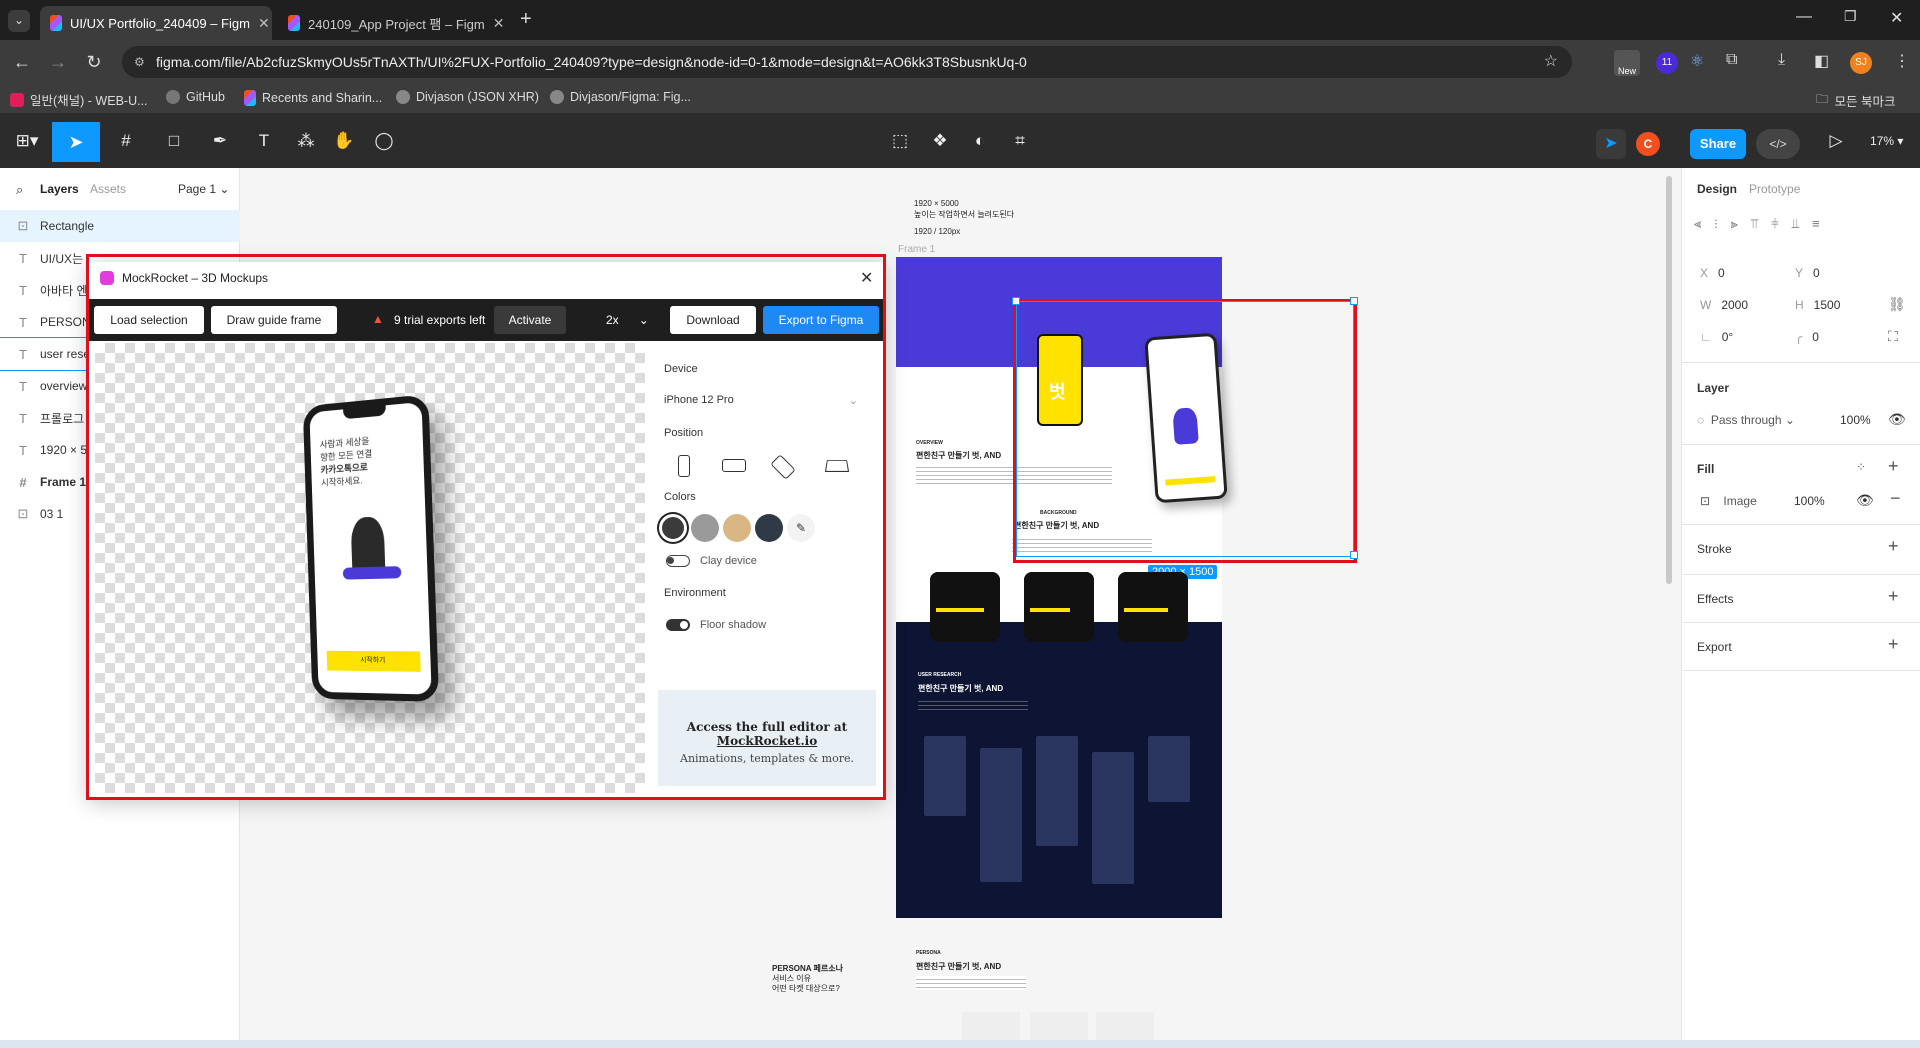  I want to click on move-tool-button: ➤, so click(76, 142).